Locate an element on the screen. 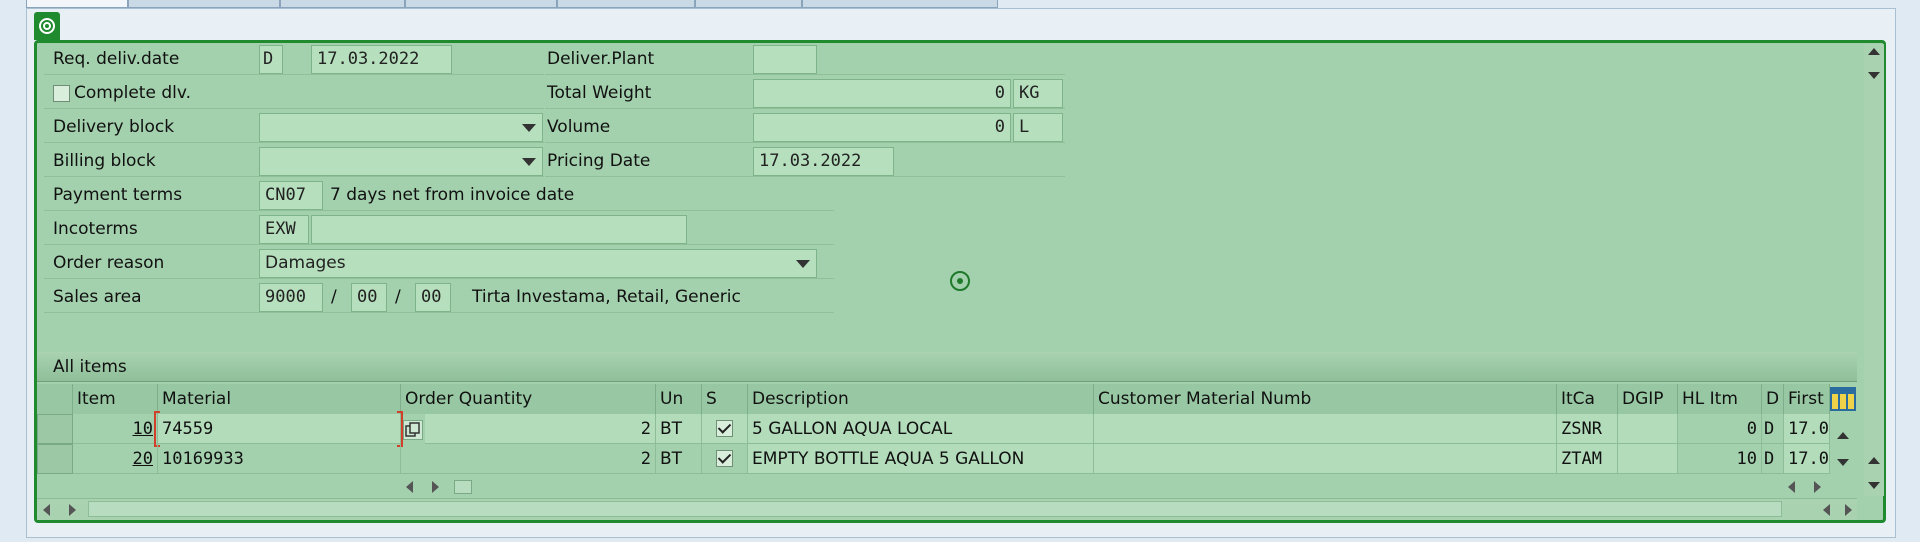  order-reason-label: Order reason is located at coordinates (109, 263).